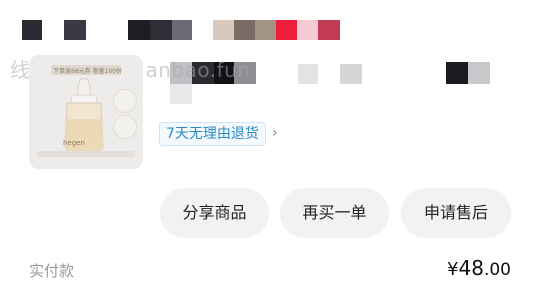 This screenshot has height=297, width=540. Describe the element at coordinates (212, 134) in the screenshot. I see `return-policy-tag: 7天无理由退货` at that location.